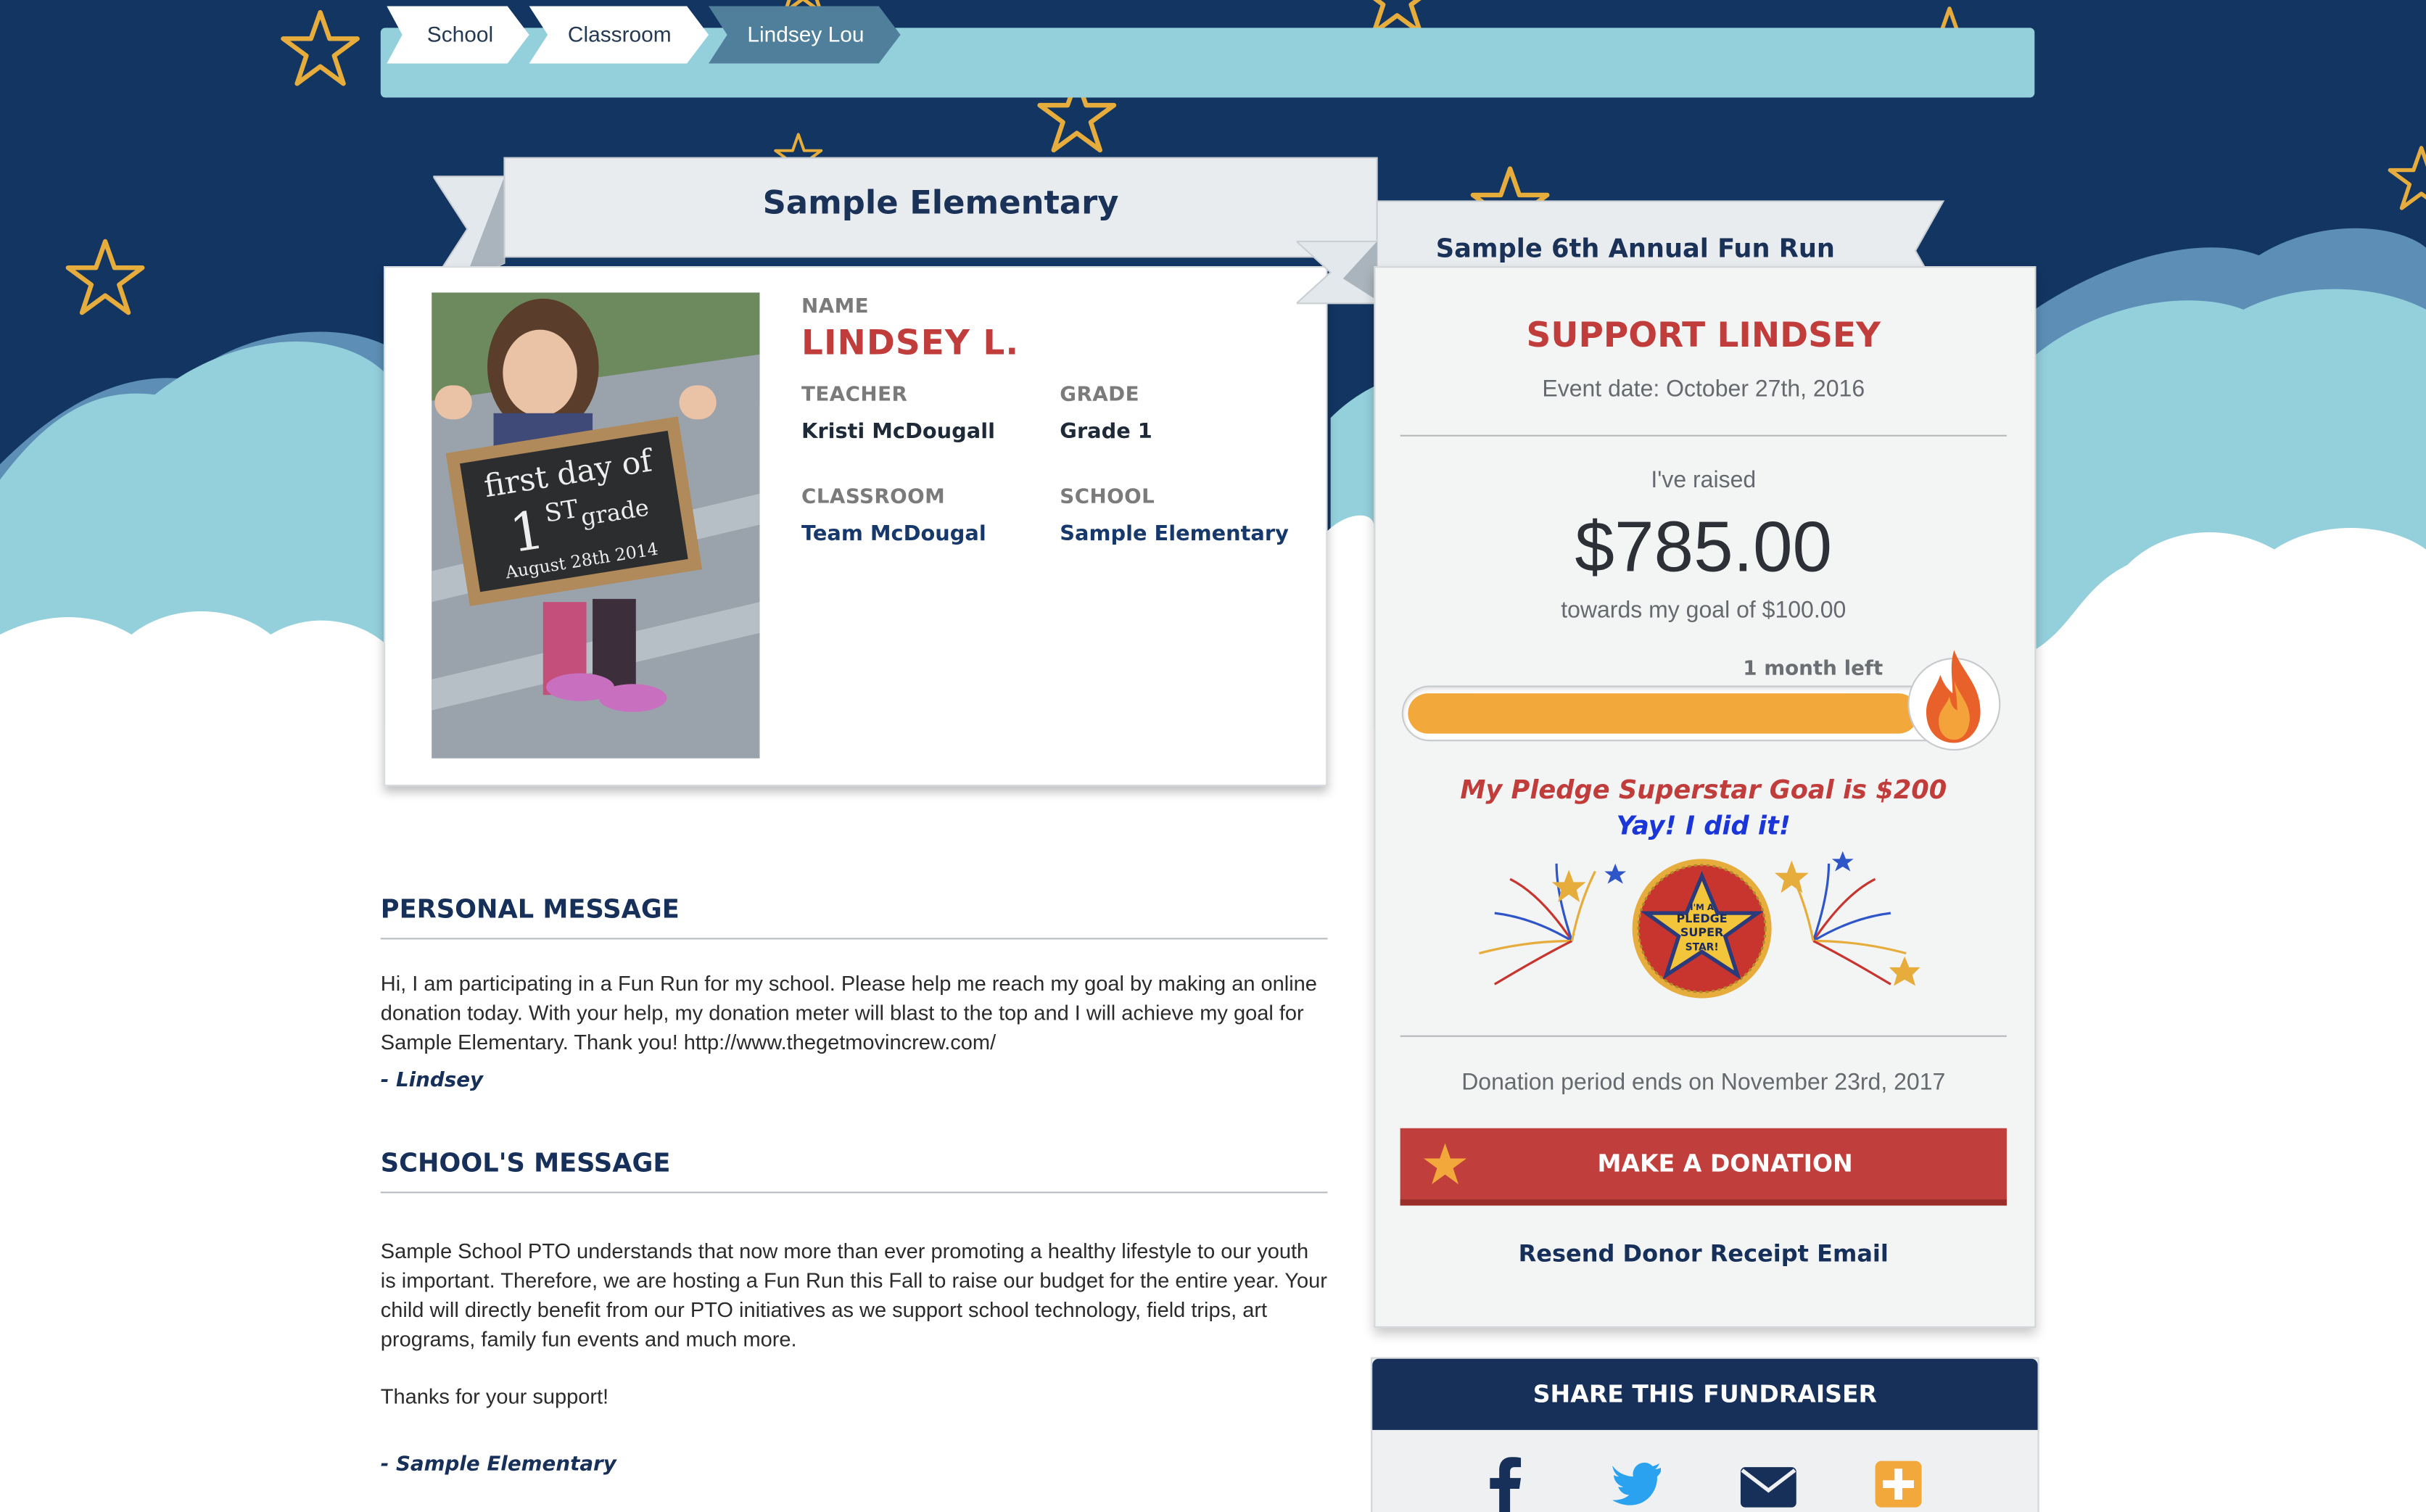 Image resolution: width=2426 pixels, height=1512 pixels. What do you see at coordinates (1704, 480) in the screenshot?
I see `raised-label: I've raised` at bounding box center [1704, 480].